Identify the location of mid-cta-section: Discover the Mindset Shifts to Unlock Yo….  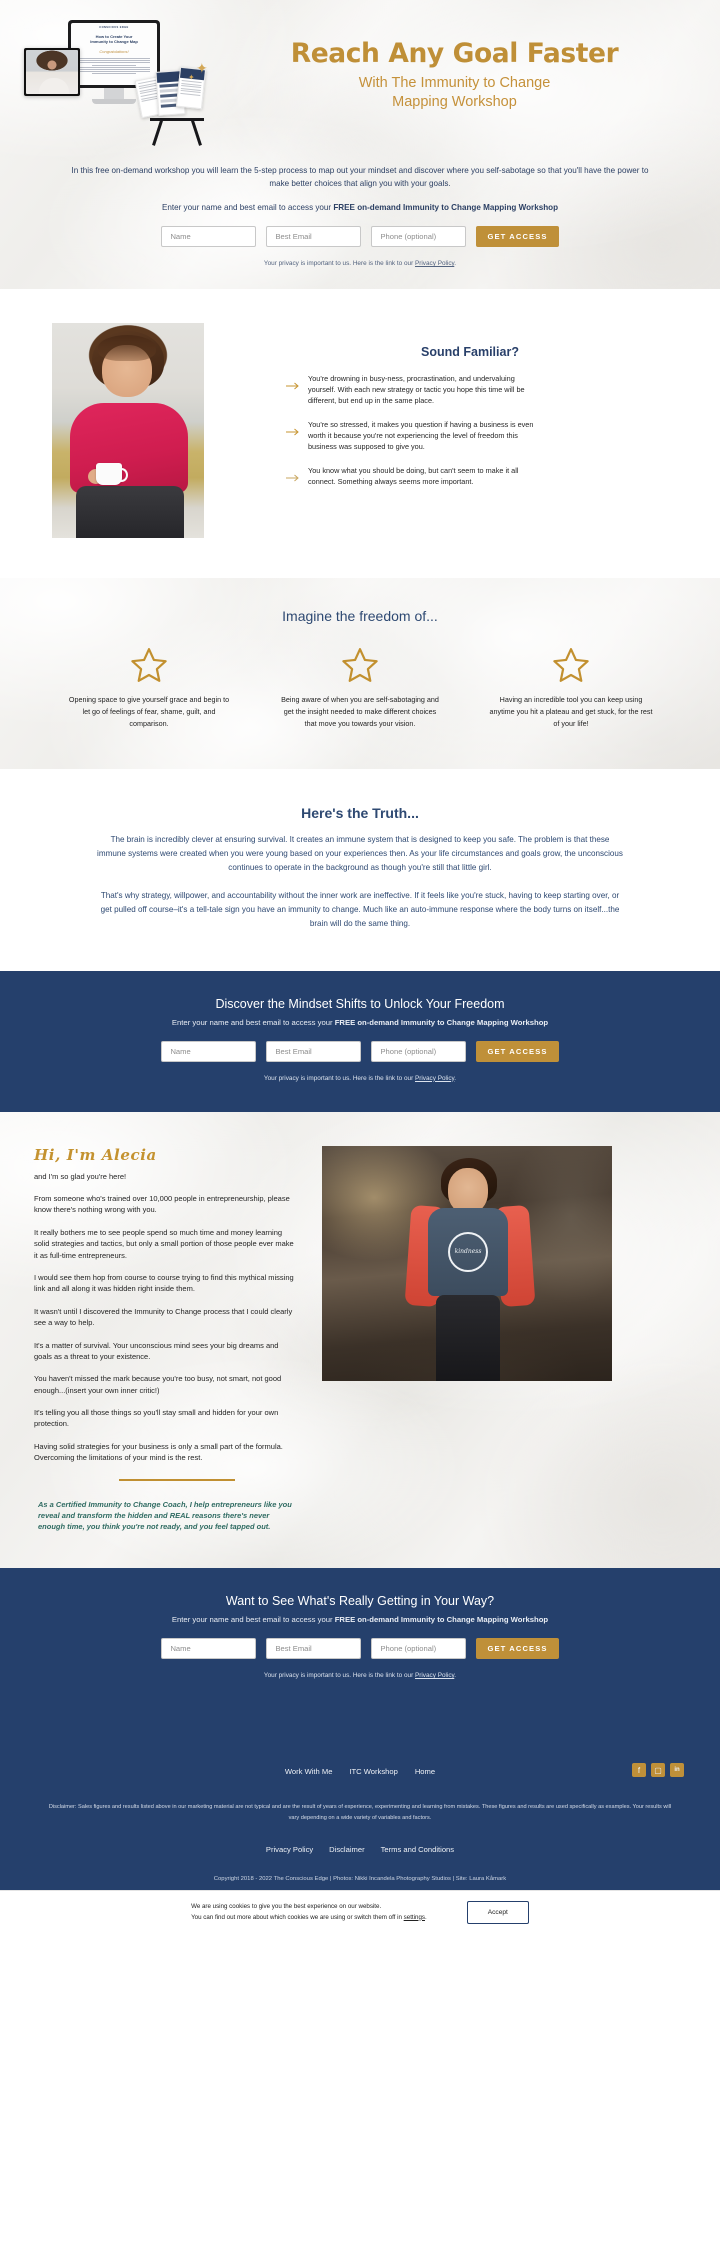
(360, 1041).